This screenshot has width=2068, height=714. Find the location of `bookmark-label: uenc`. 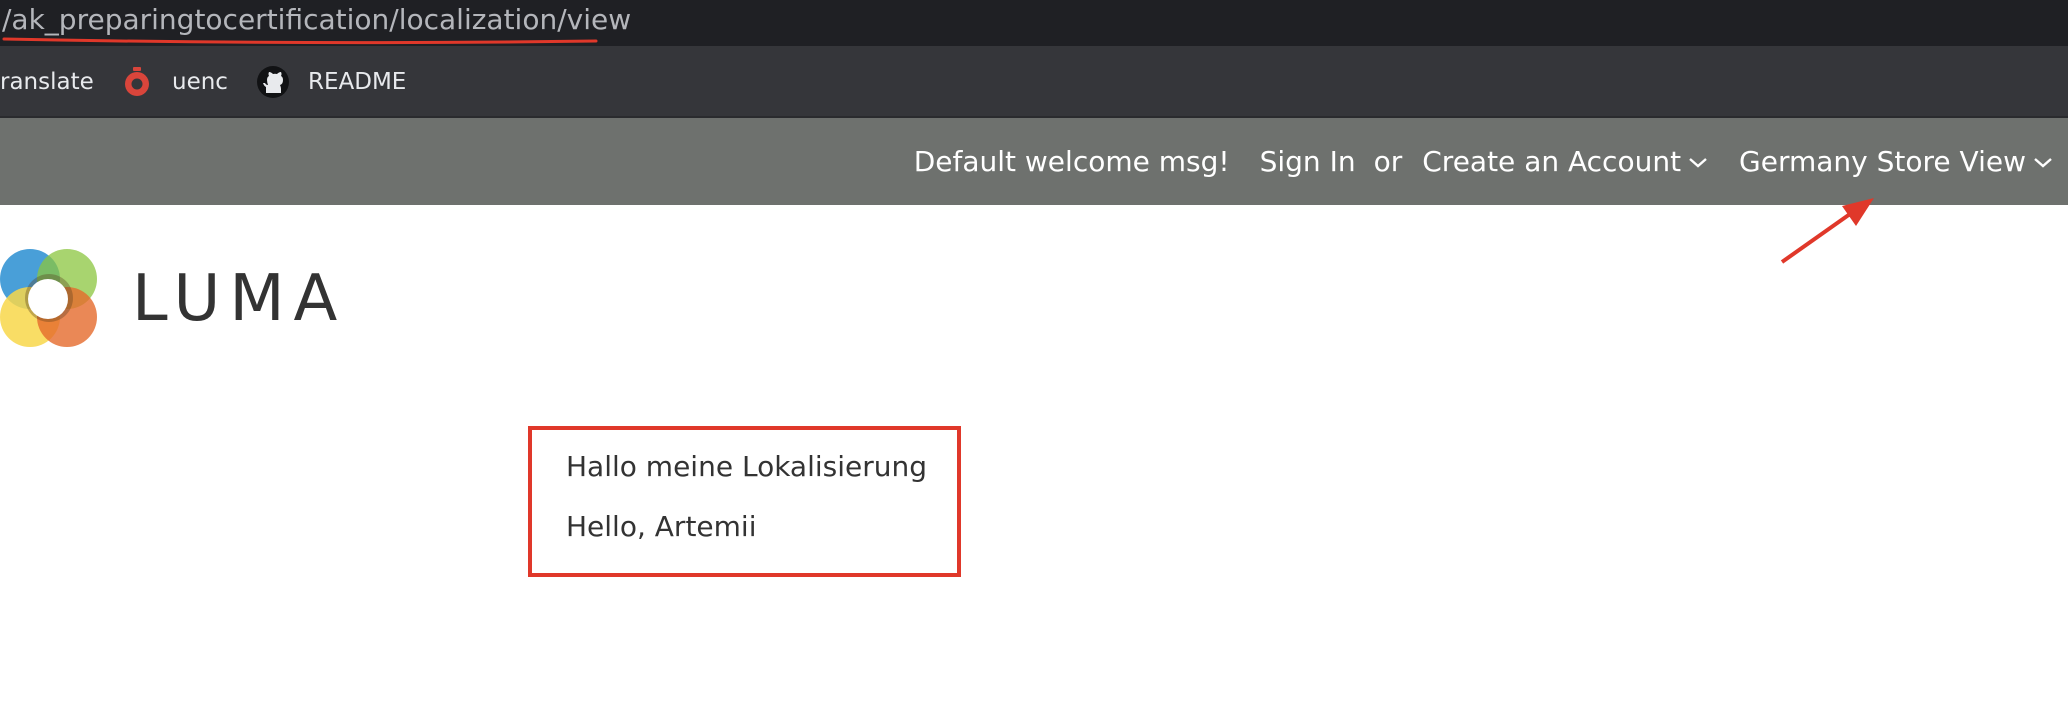

bookmark-label: uenc is located at coordinates (200, 82).